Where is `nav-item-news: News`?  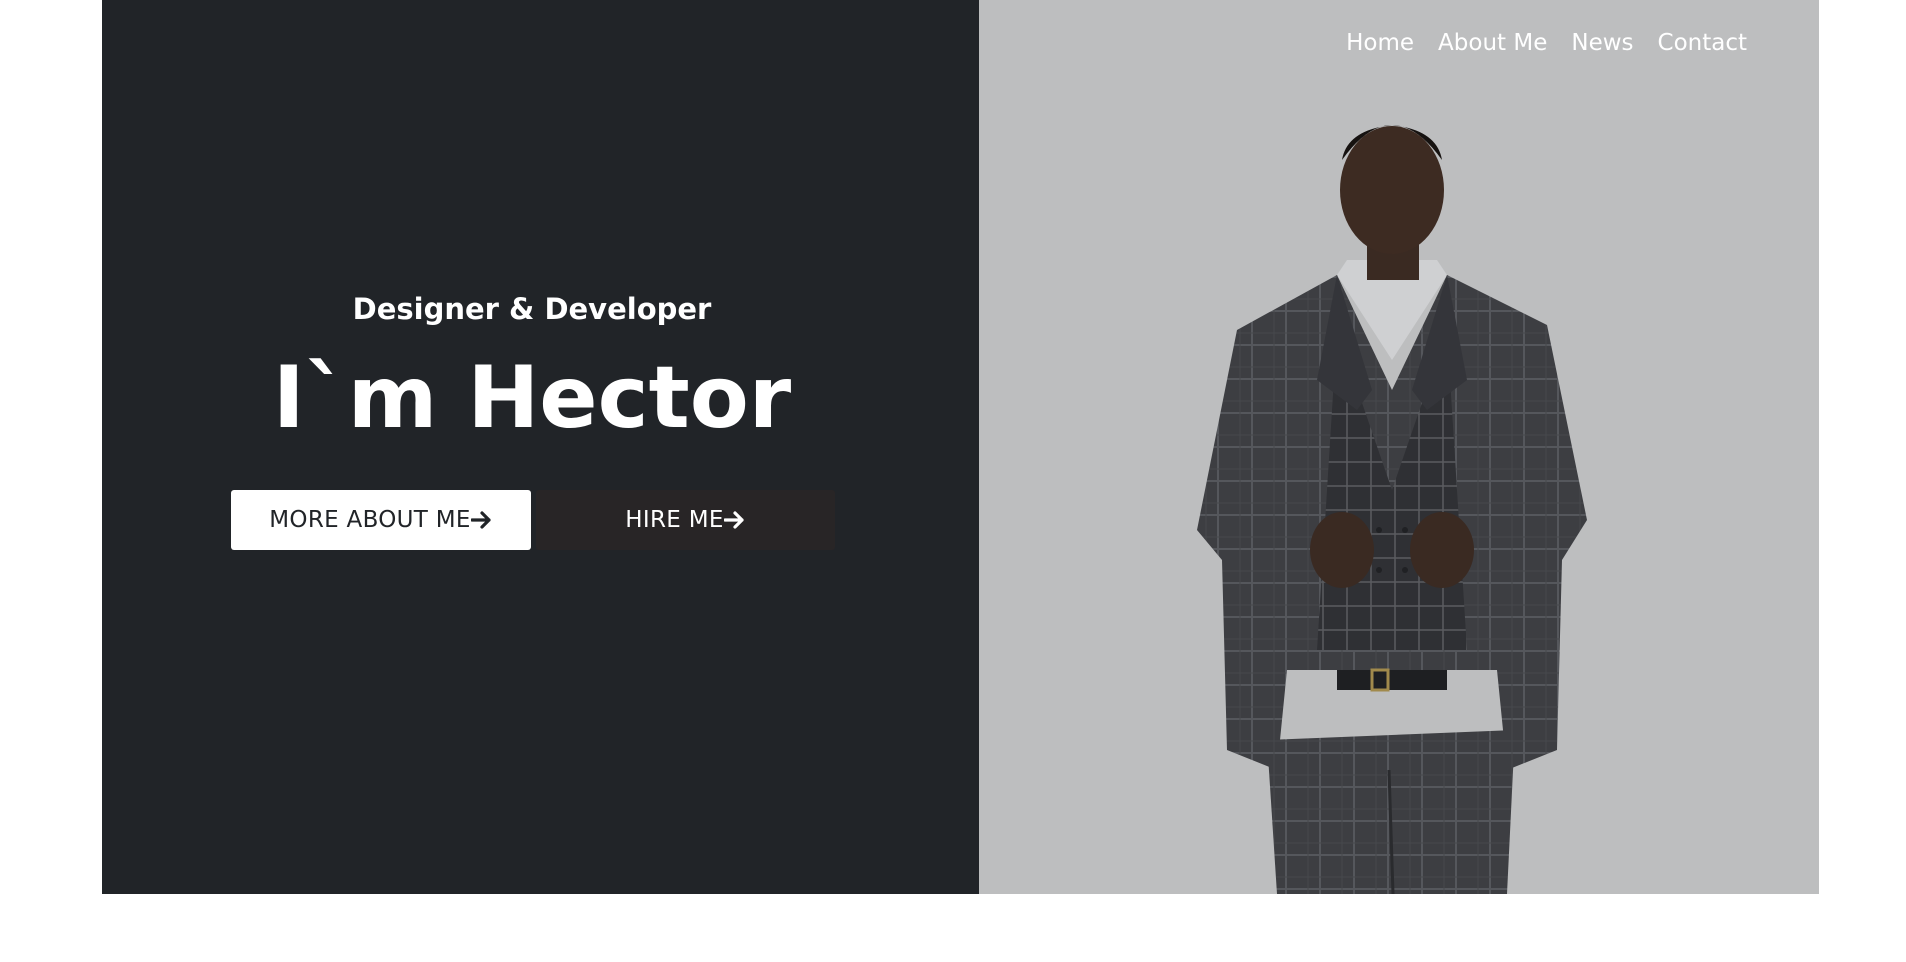
nav-item-news: News is located at coordinates (1602, 43).